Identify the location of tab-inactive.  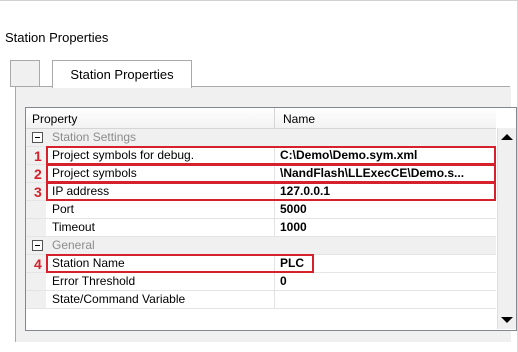
(25, 73).